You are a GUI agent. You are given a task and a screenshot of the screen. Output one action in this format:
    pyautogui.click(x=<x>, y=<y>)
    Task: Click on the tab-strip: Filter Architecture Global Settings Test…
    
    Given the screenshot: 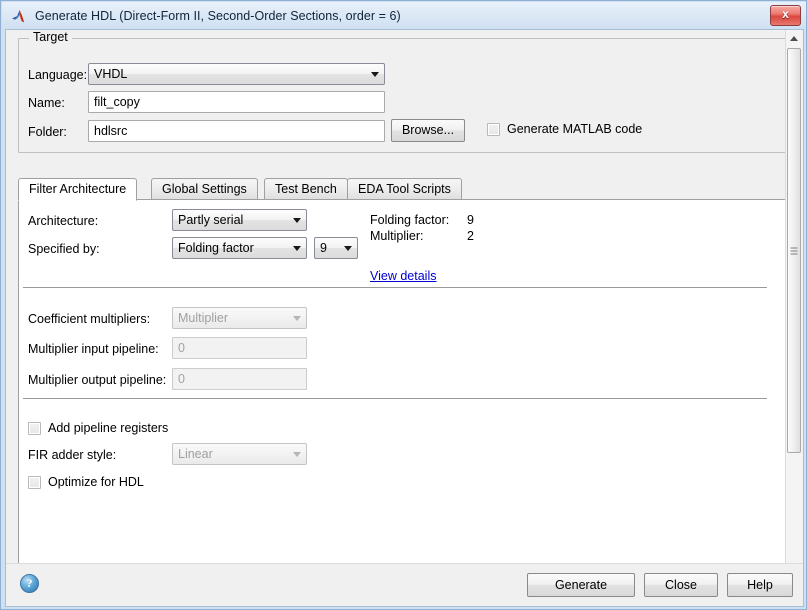 What is the action you would take?
    pyautogui.click(x=403, y=189)
    